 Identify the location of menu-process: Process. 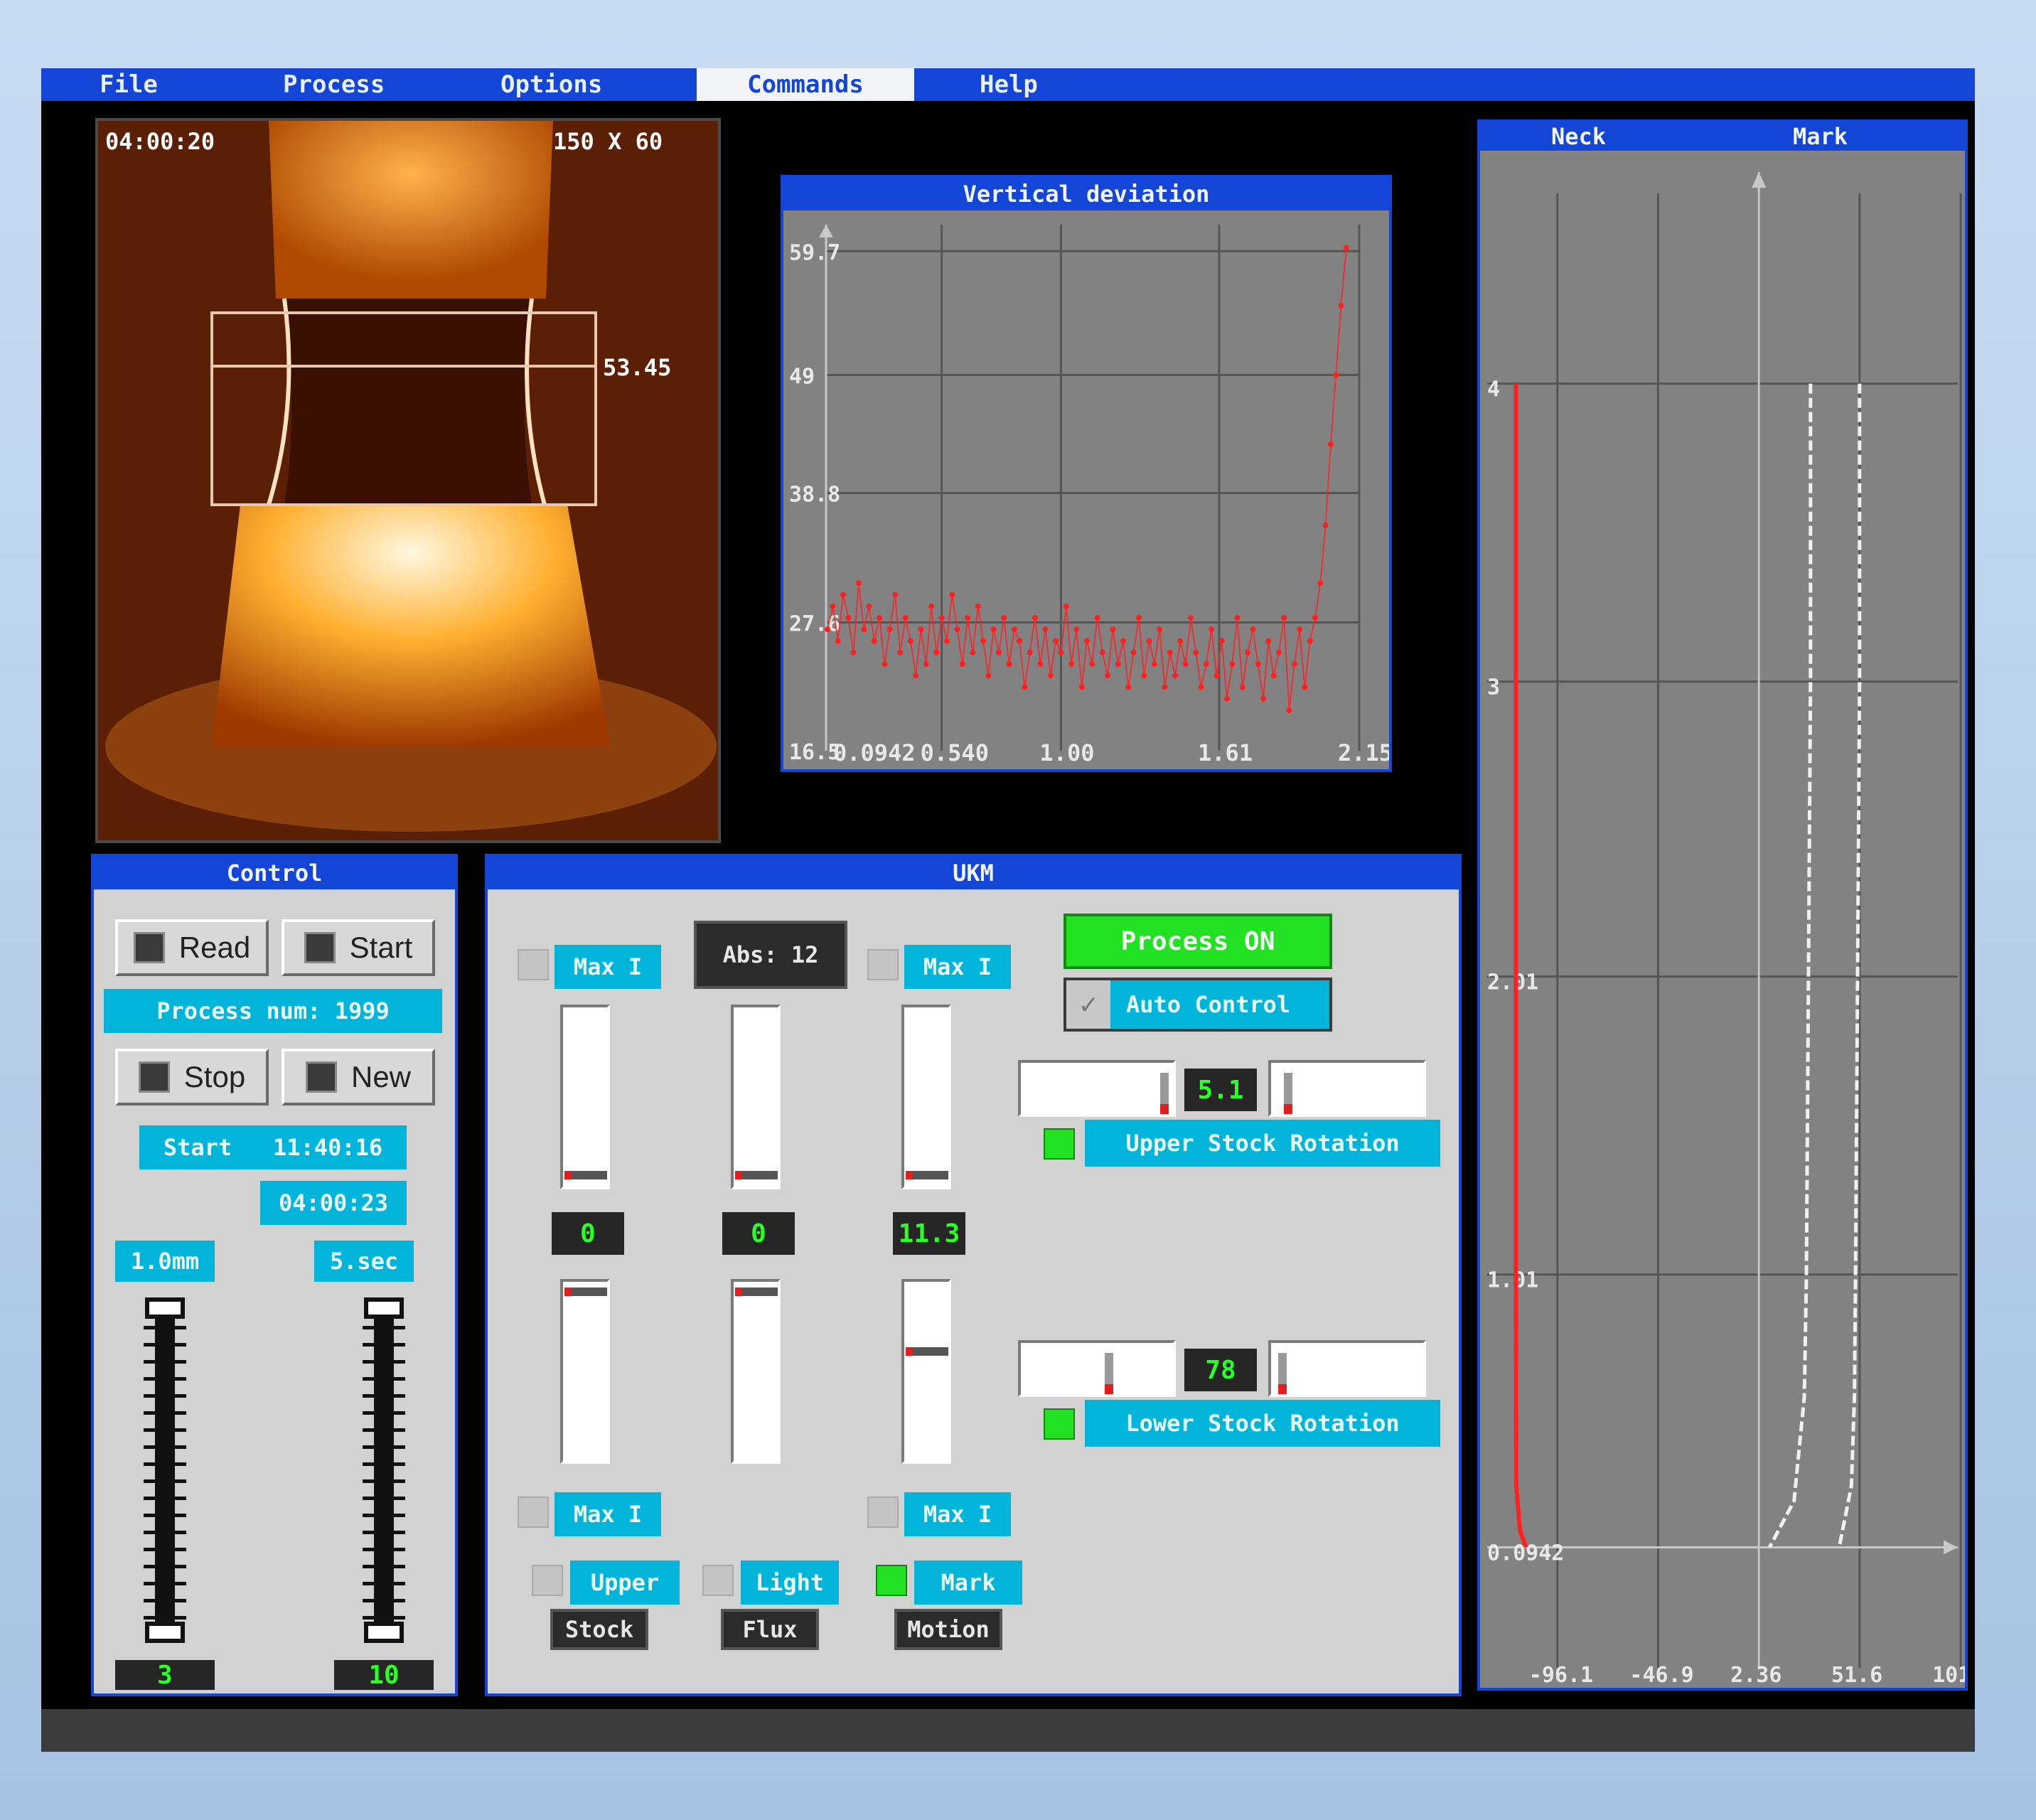
(350, 84).